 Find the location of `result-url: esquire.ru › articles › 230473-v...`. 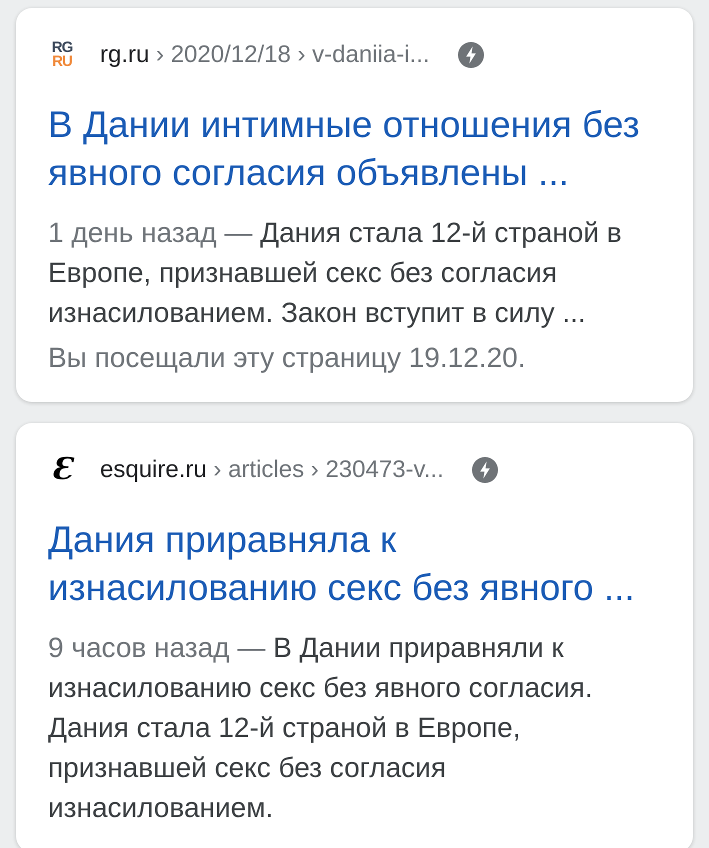

result-url: esquire.ru › articles › 230473-v... is located at coordinates (272, 470).